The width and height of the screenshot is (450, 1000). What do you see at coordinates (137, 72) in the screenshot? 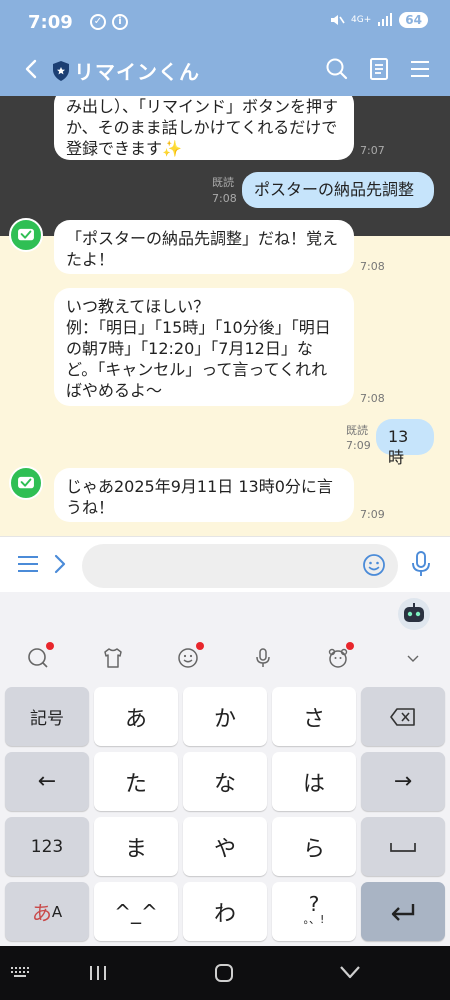
I see `chat-title: リマインくん` at bounding box center [137, 72].